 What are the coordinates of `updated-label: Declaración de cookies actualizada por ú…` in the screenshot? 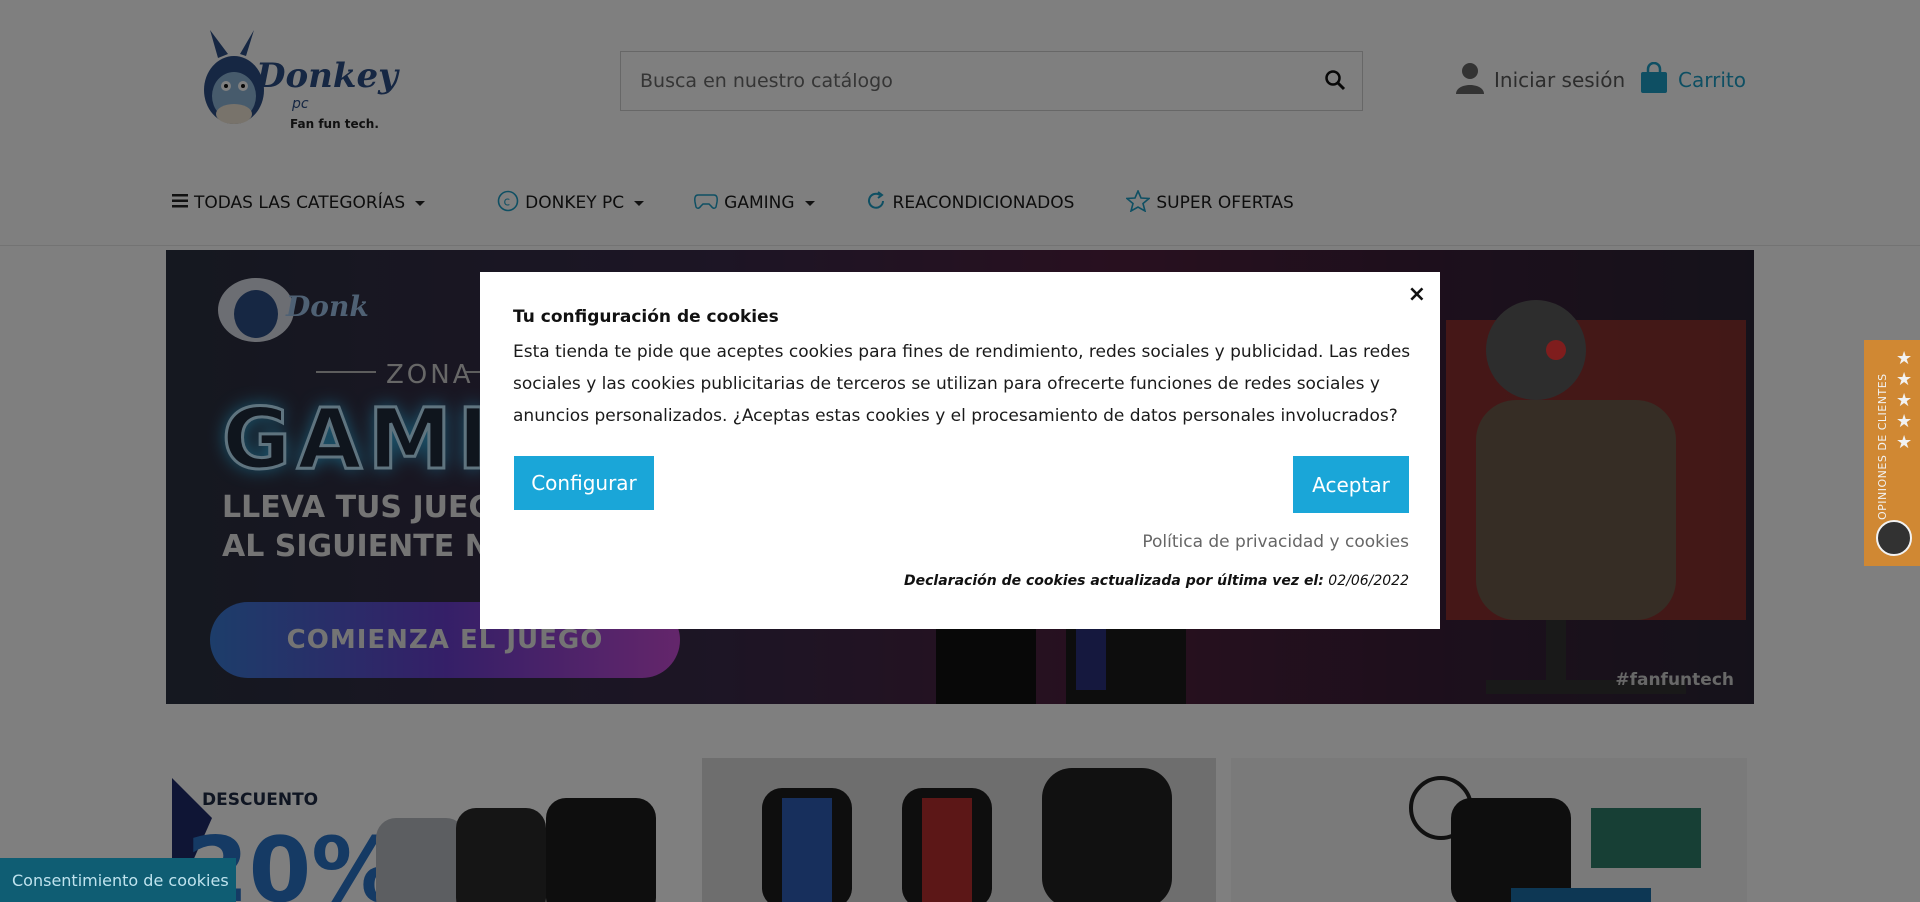 It's located at (1114, 581).